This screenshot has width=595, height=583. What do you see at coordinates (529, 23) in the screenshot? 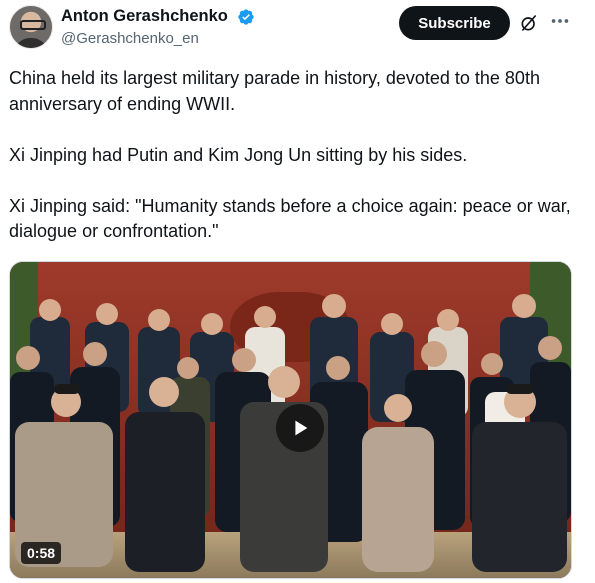
I see `grok-icon` at bounding box center [529, 23].